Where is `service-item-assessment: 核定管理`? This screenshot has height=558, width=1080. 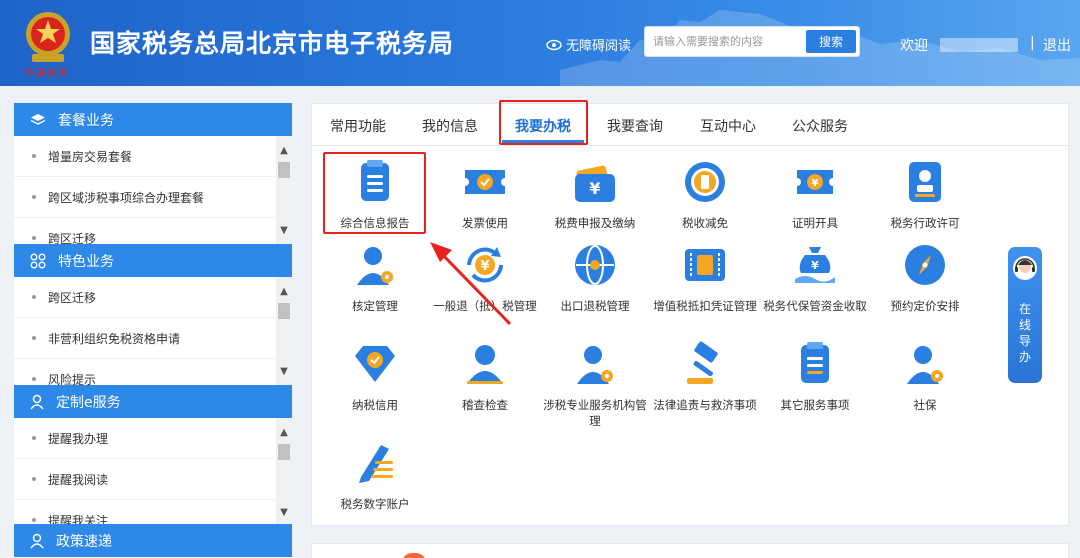
service-item-assessment: 核定管理 is located at coordinates (375, 277).